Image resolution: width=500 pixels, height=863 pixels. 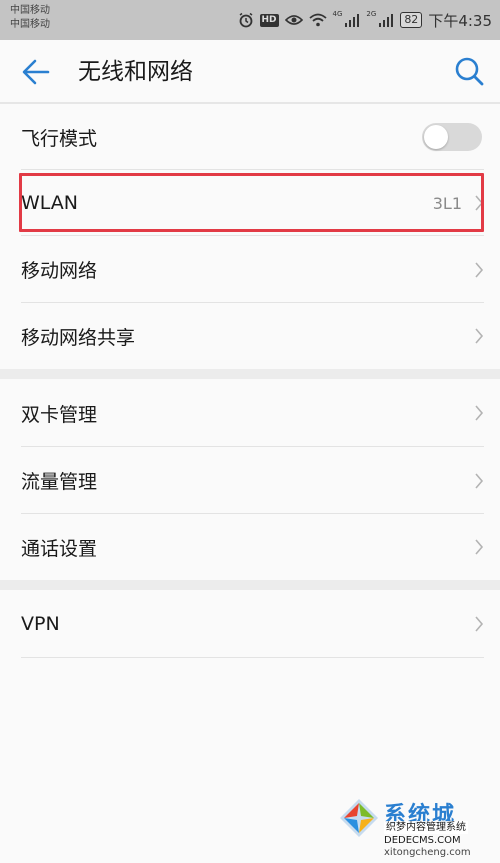 I want to click on wlan-highlight-box, so click(x=251, y=202).